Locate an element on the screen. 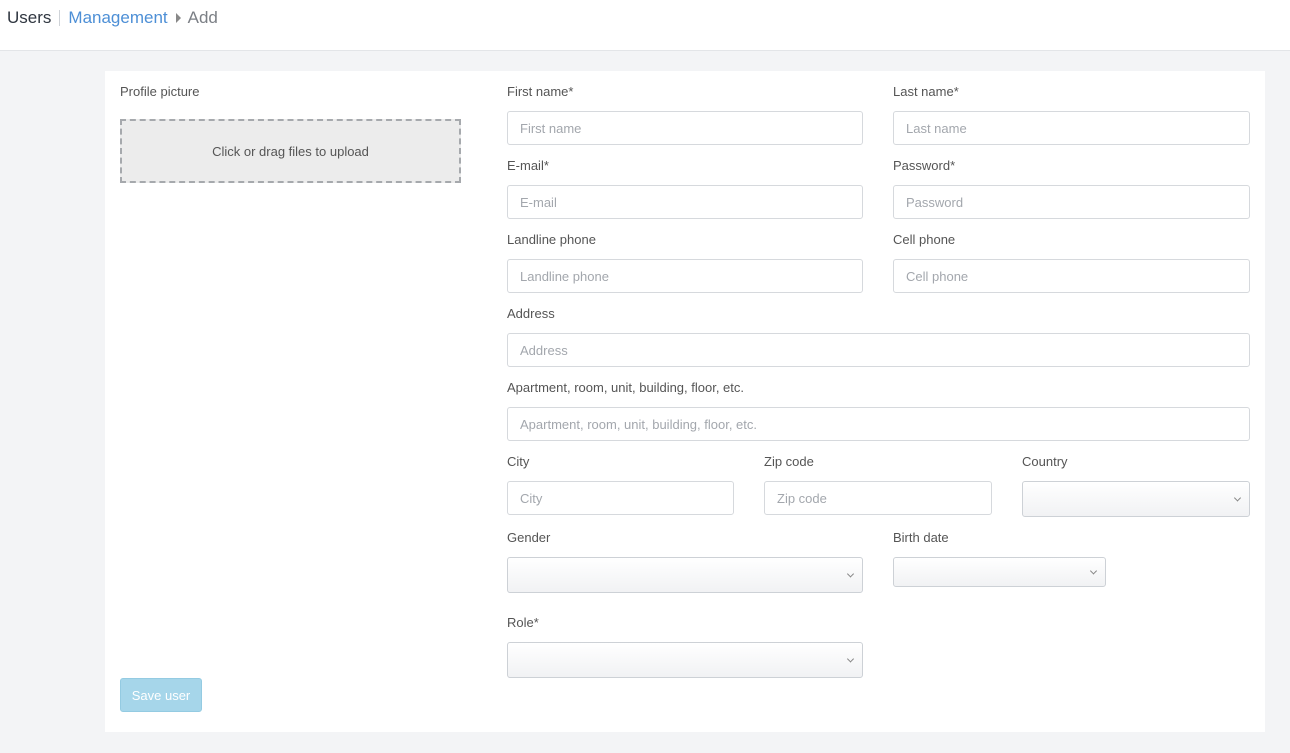  role-select is located at coordinates (685, 660).